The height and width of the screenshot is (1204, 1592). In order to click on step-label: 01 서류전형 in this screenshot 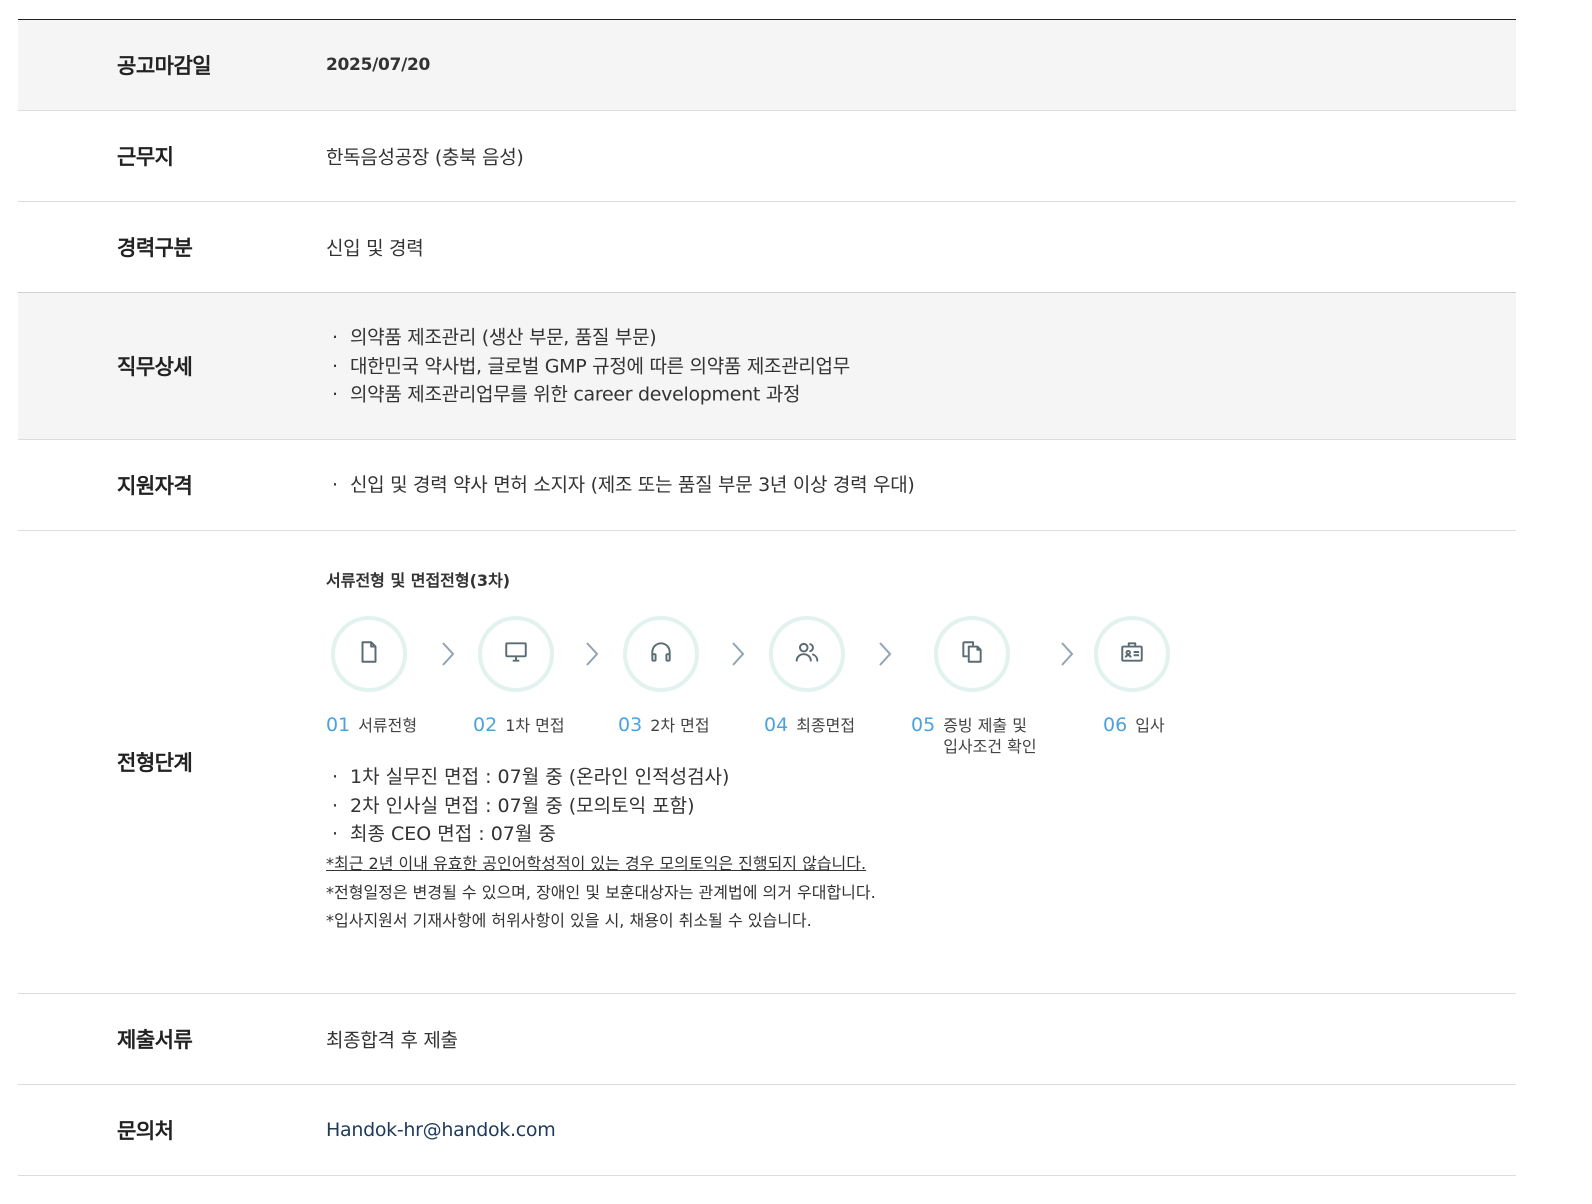, I will do `click(371, 725)`.